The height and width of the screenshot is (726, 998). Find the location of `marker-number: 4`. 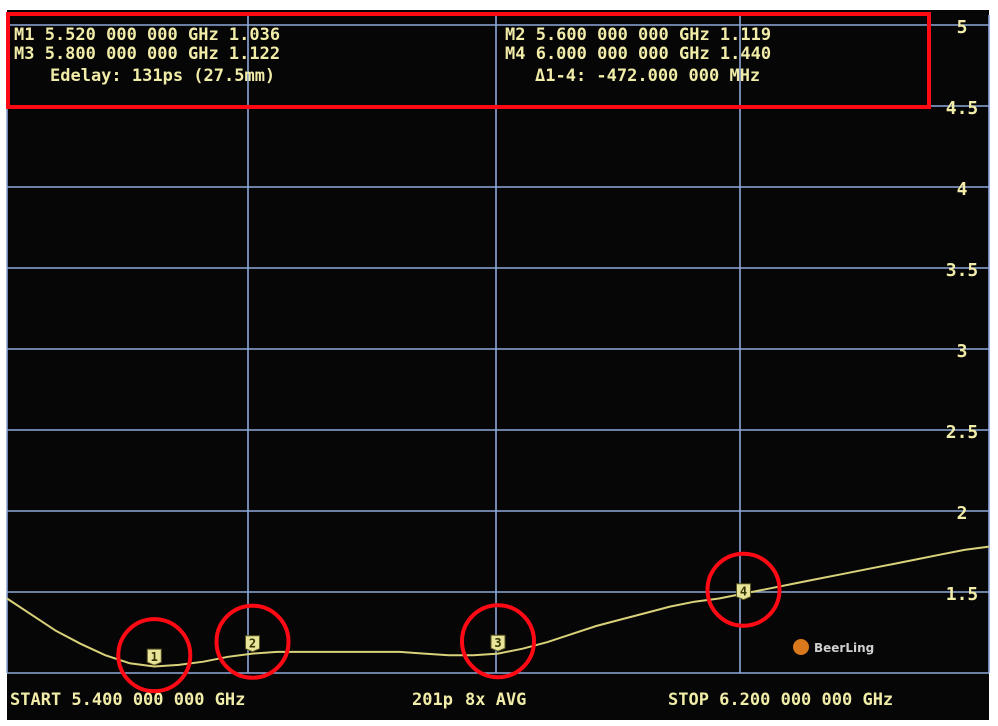

marker-number: 4 is located at coordinates (743, 592).